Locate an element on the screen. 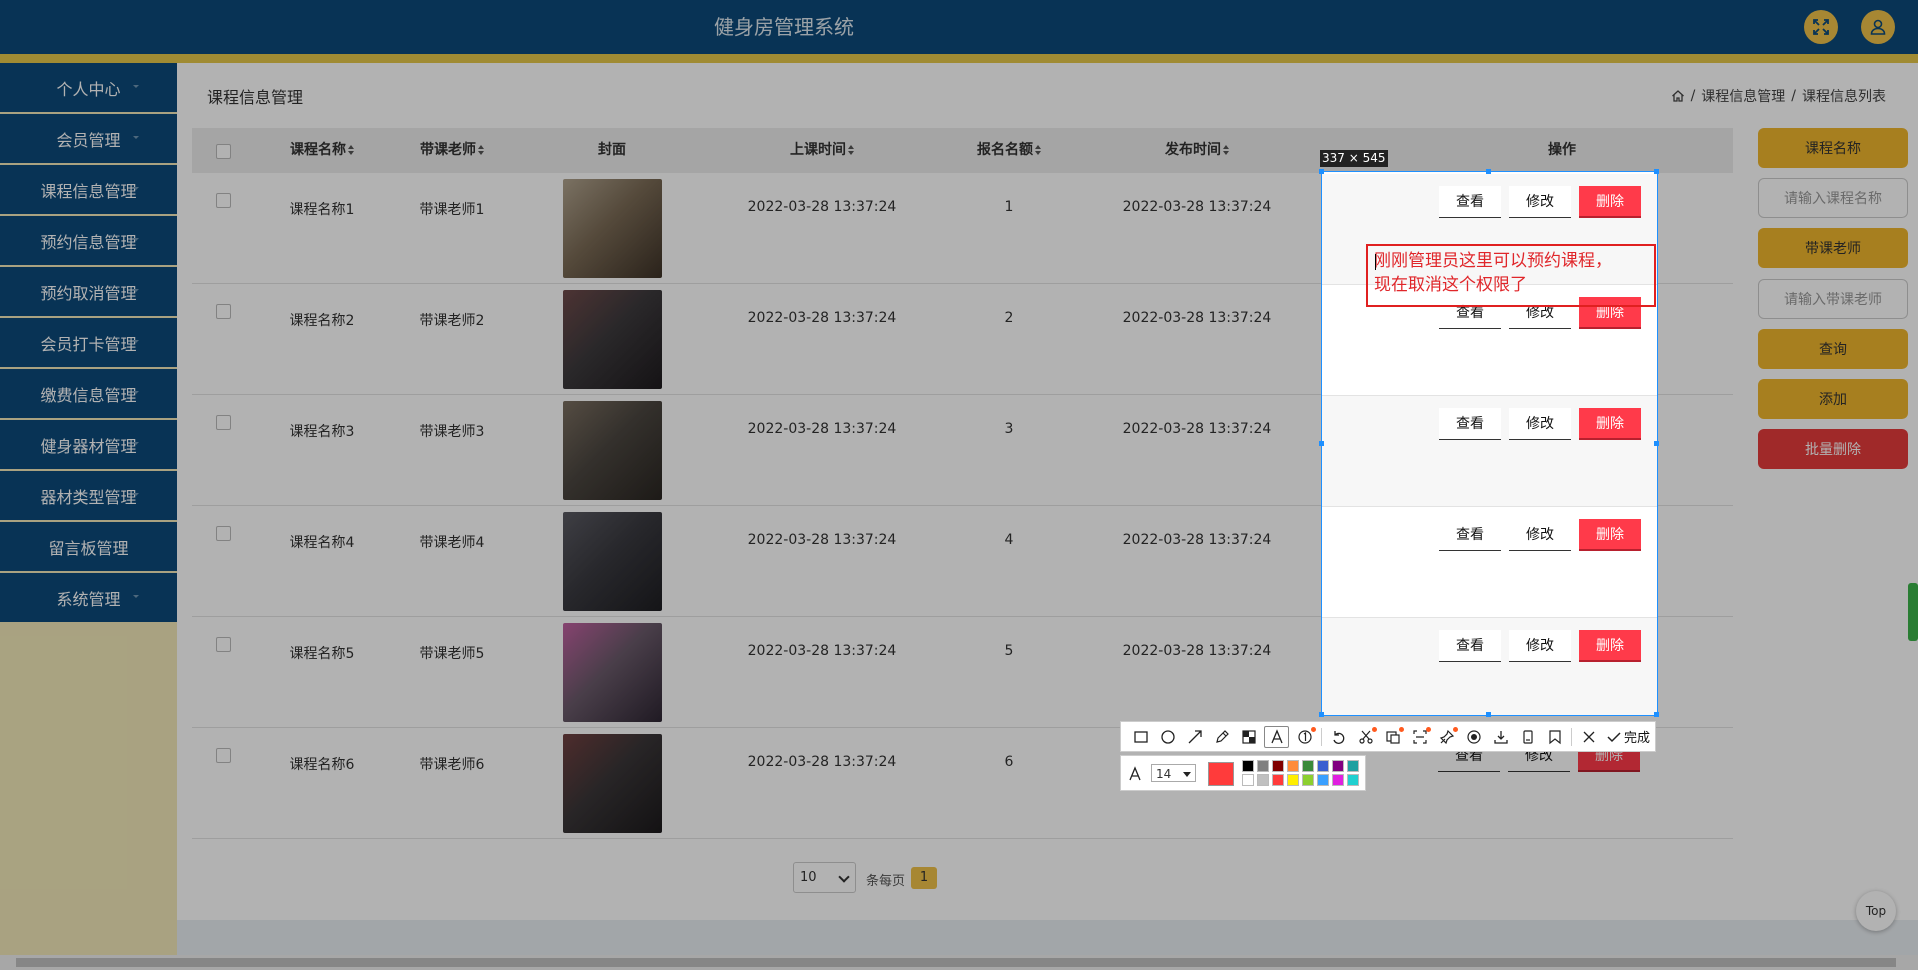  rectangle-tool is located at coordinates (1140, 737).